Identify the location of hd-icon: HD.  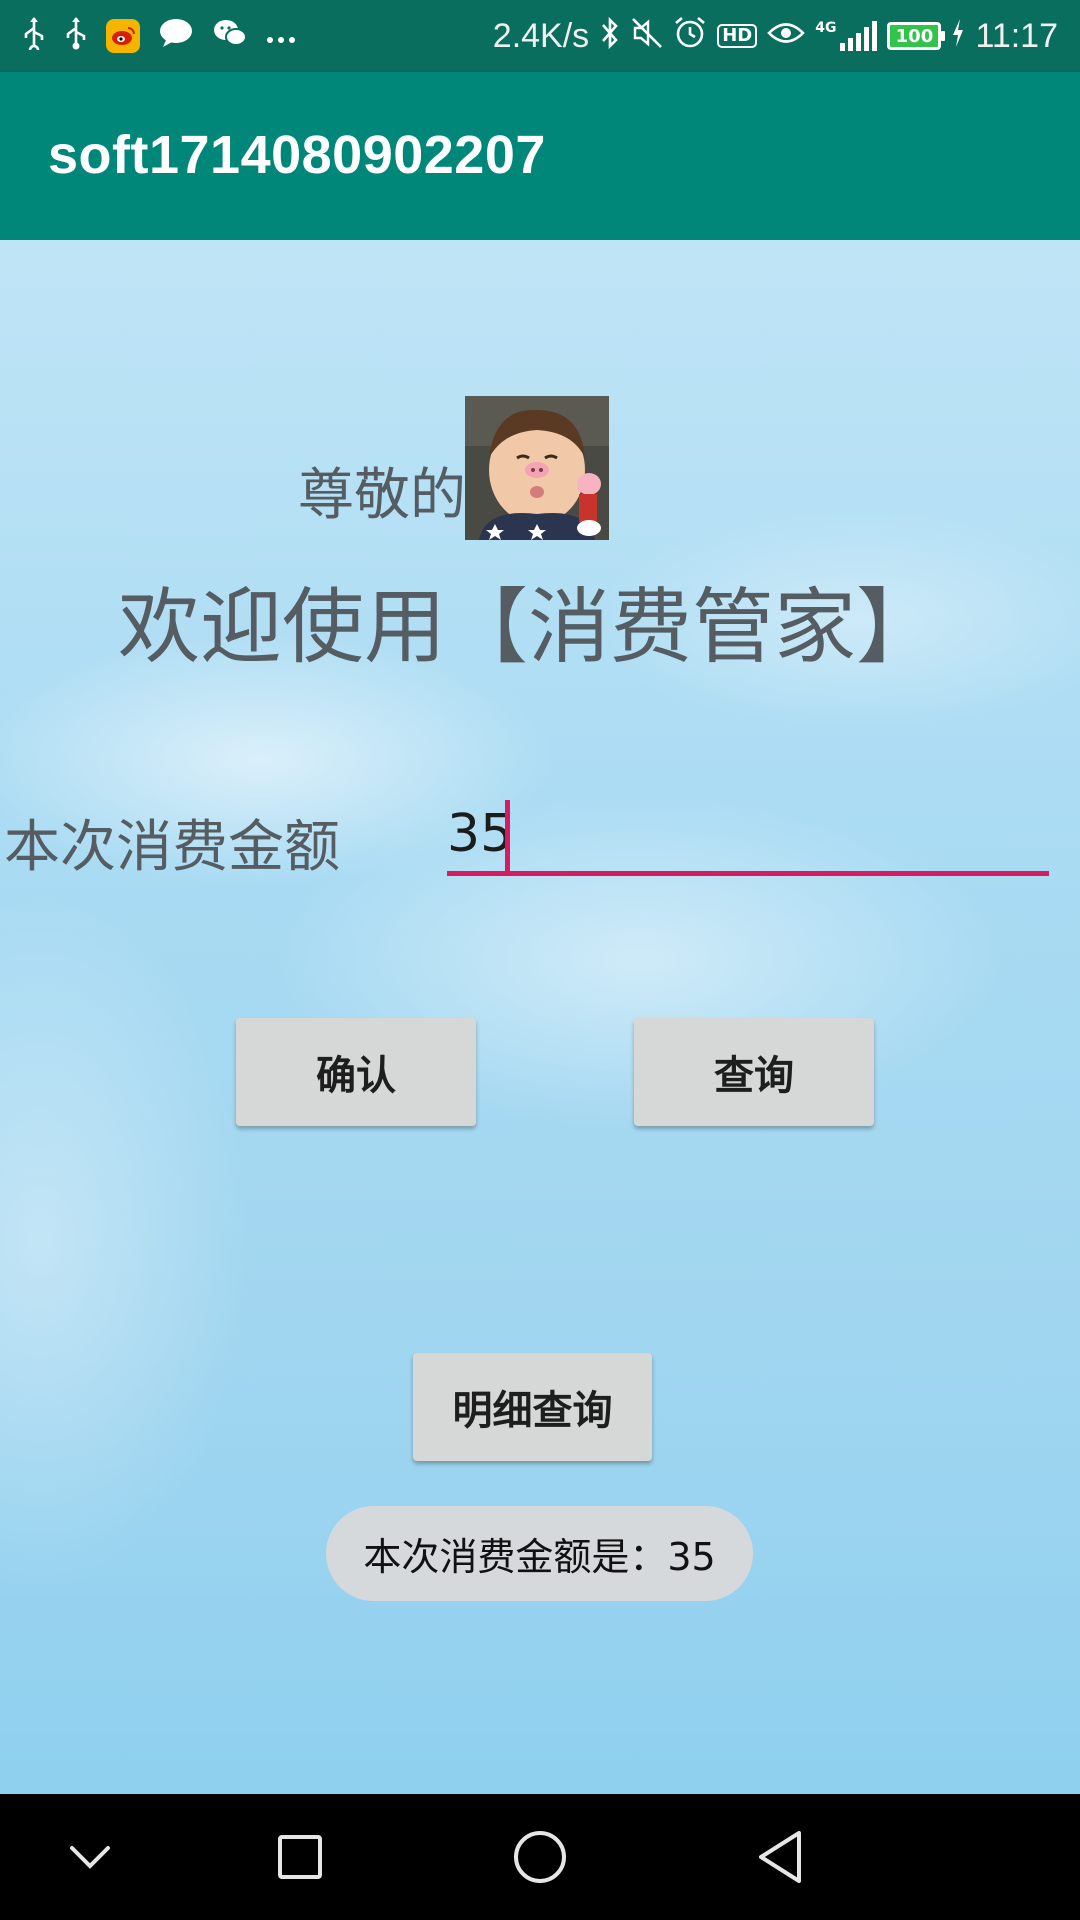
(737, 36).